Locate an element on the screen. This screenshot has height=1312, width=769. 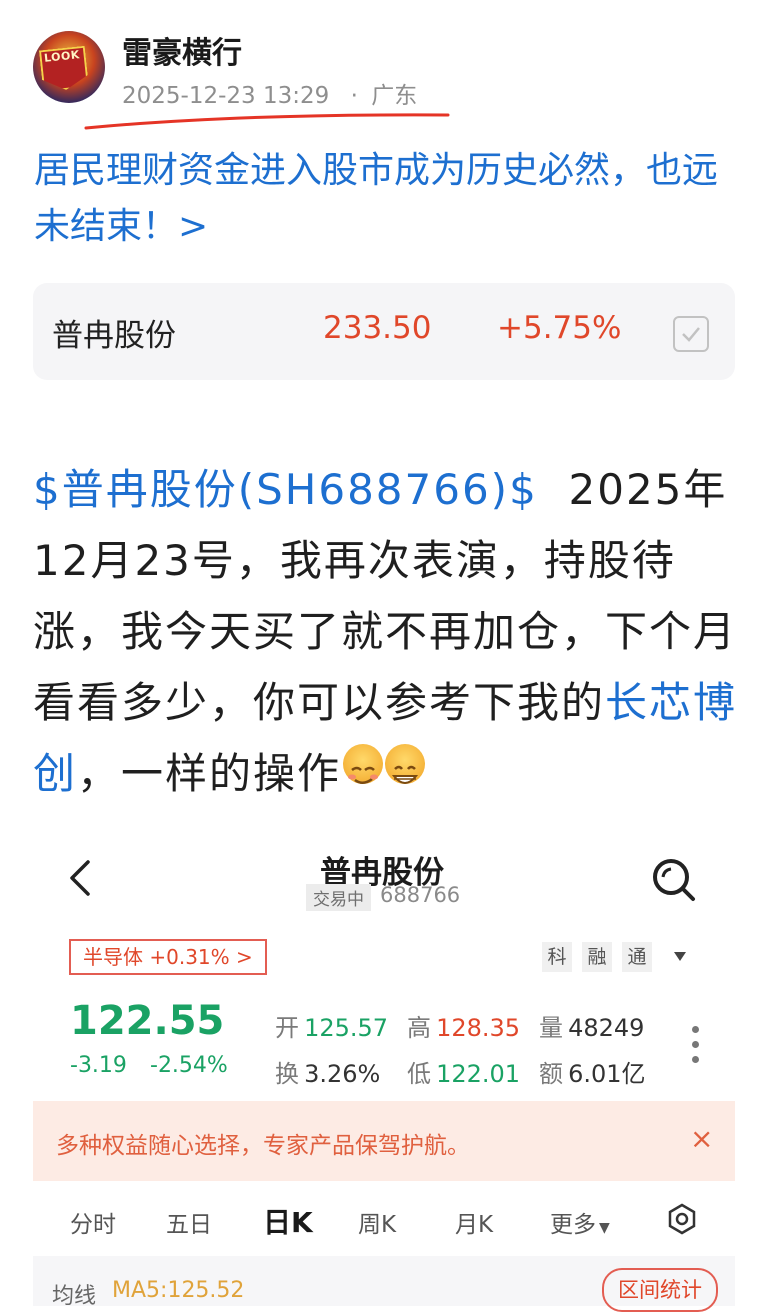
dropdown-triangle-icon is located at coordinates (680, 956).